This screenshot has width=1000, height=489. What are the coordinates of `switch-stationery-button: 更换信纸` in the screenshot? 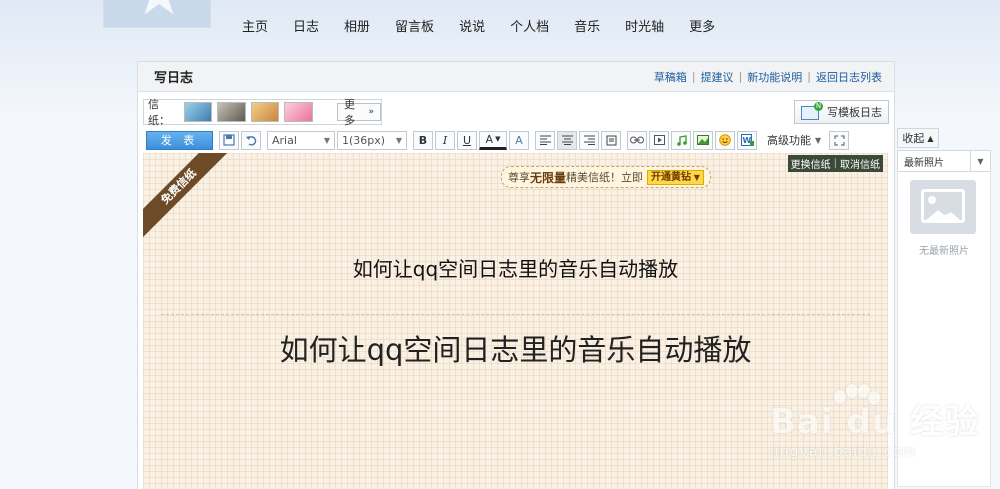 It's located at (811, 163).